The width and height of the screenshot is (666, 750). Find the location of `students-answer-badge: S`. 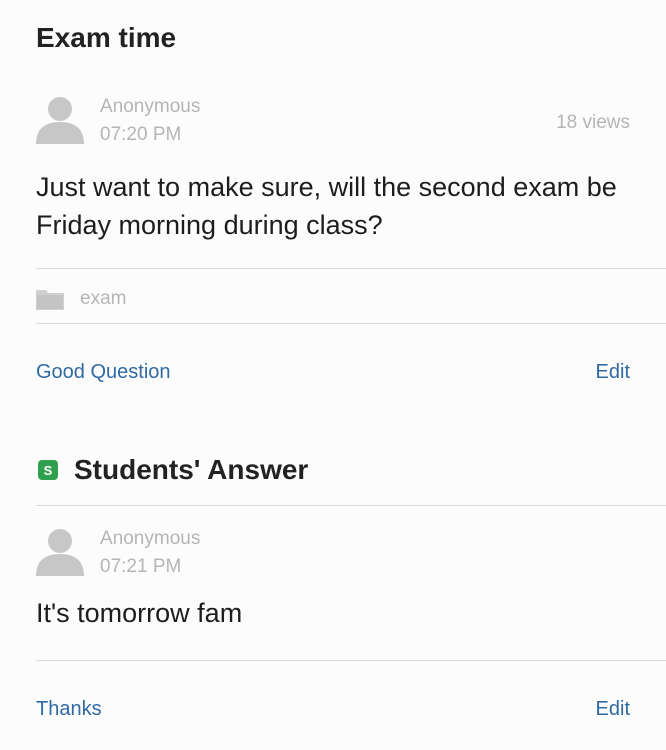

students-answer-badge: S is located at coordinates (48, 470).